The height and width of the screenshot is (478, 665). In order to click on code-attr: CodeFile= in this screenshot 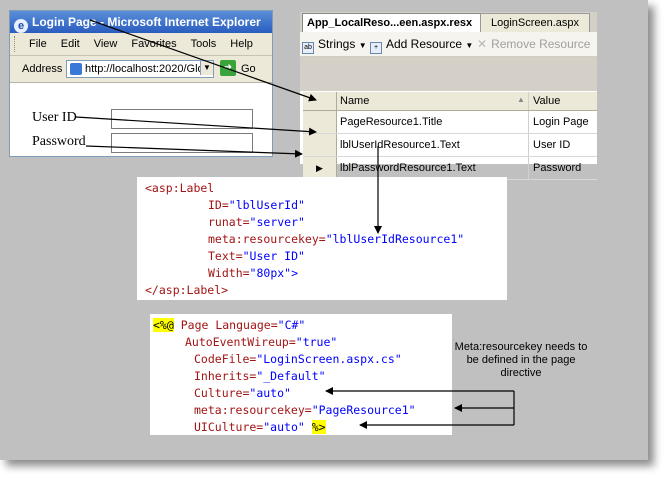, I will do `click(225, 359)`.